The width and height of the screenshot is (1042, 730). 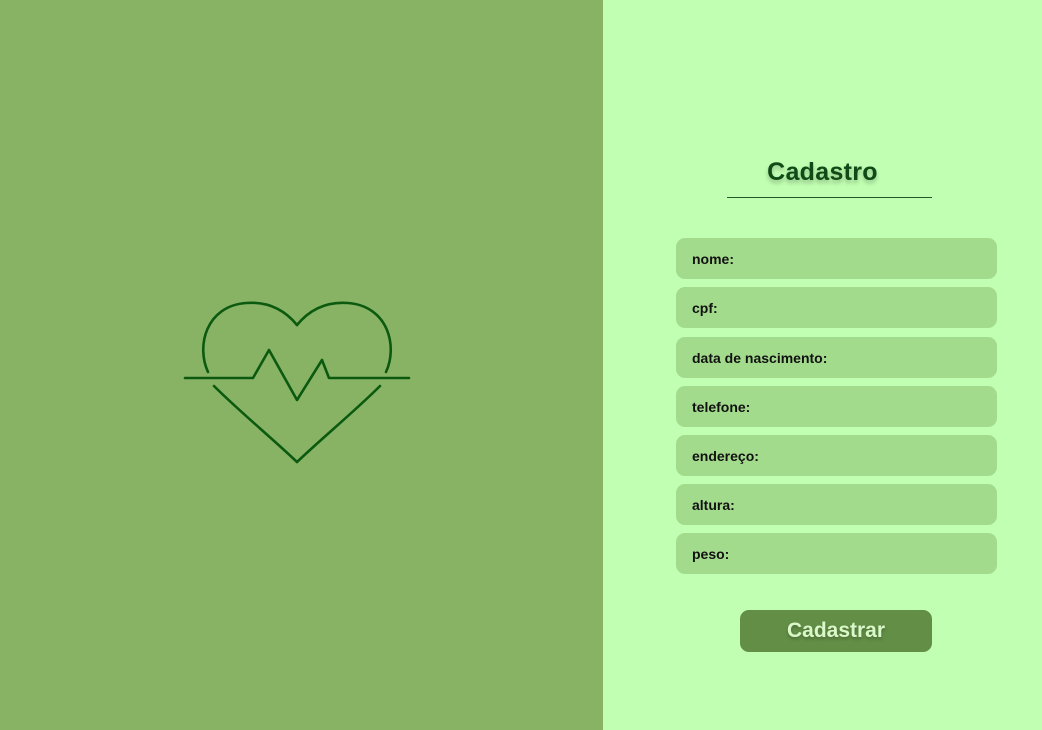 I want to click on birthdate-field: data de nascimento:, so click(x=836, y=357).